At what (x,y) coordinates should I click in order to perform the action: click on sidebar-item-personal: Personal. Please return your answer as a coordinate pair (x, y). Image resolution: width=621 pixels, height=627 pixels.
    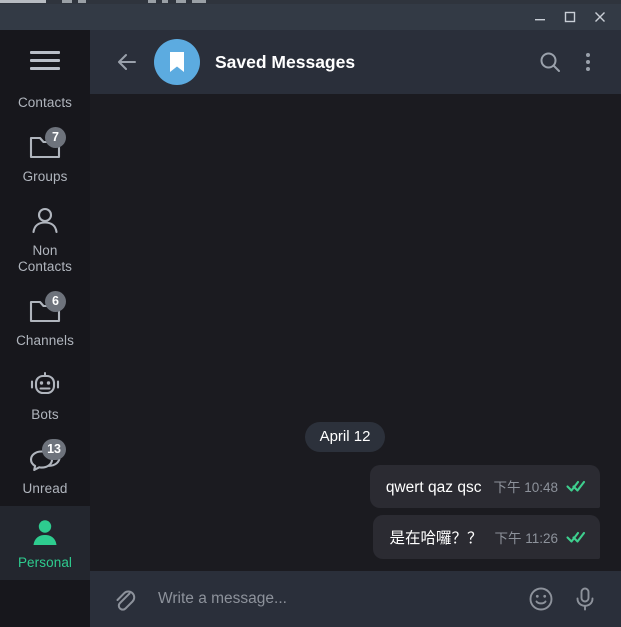
    Looking at the image, I should click on (45, 543).